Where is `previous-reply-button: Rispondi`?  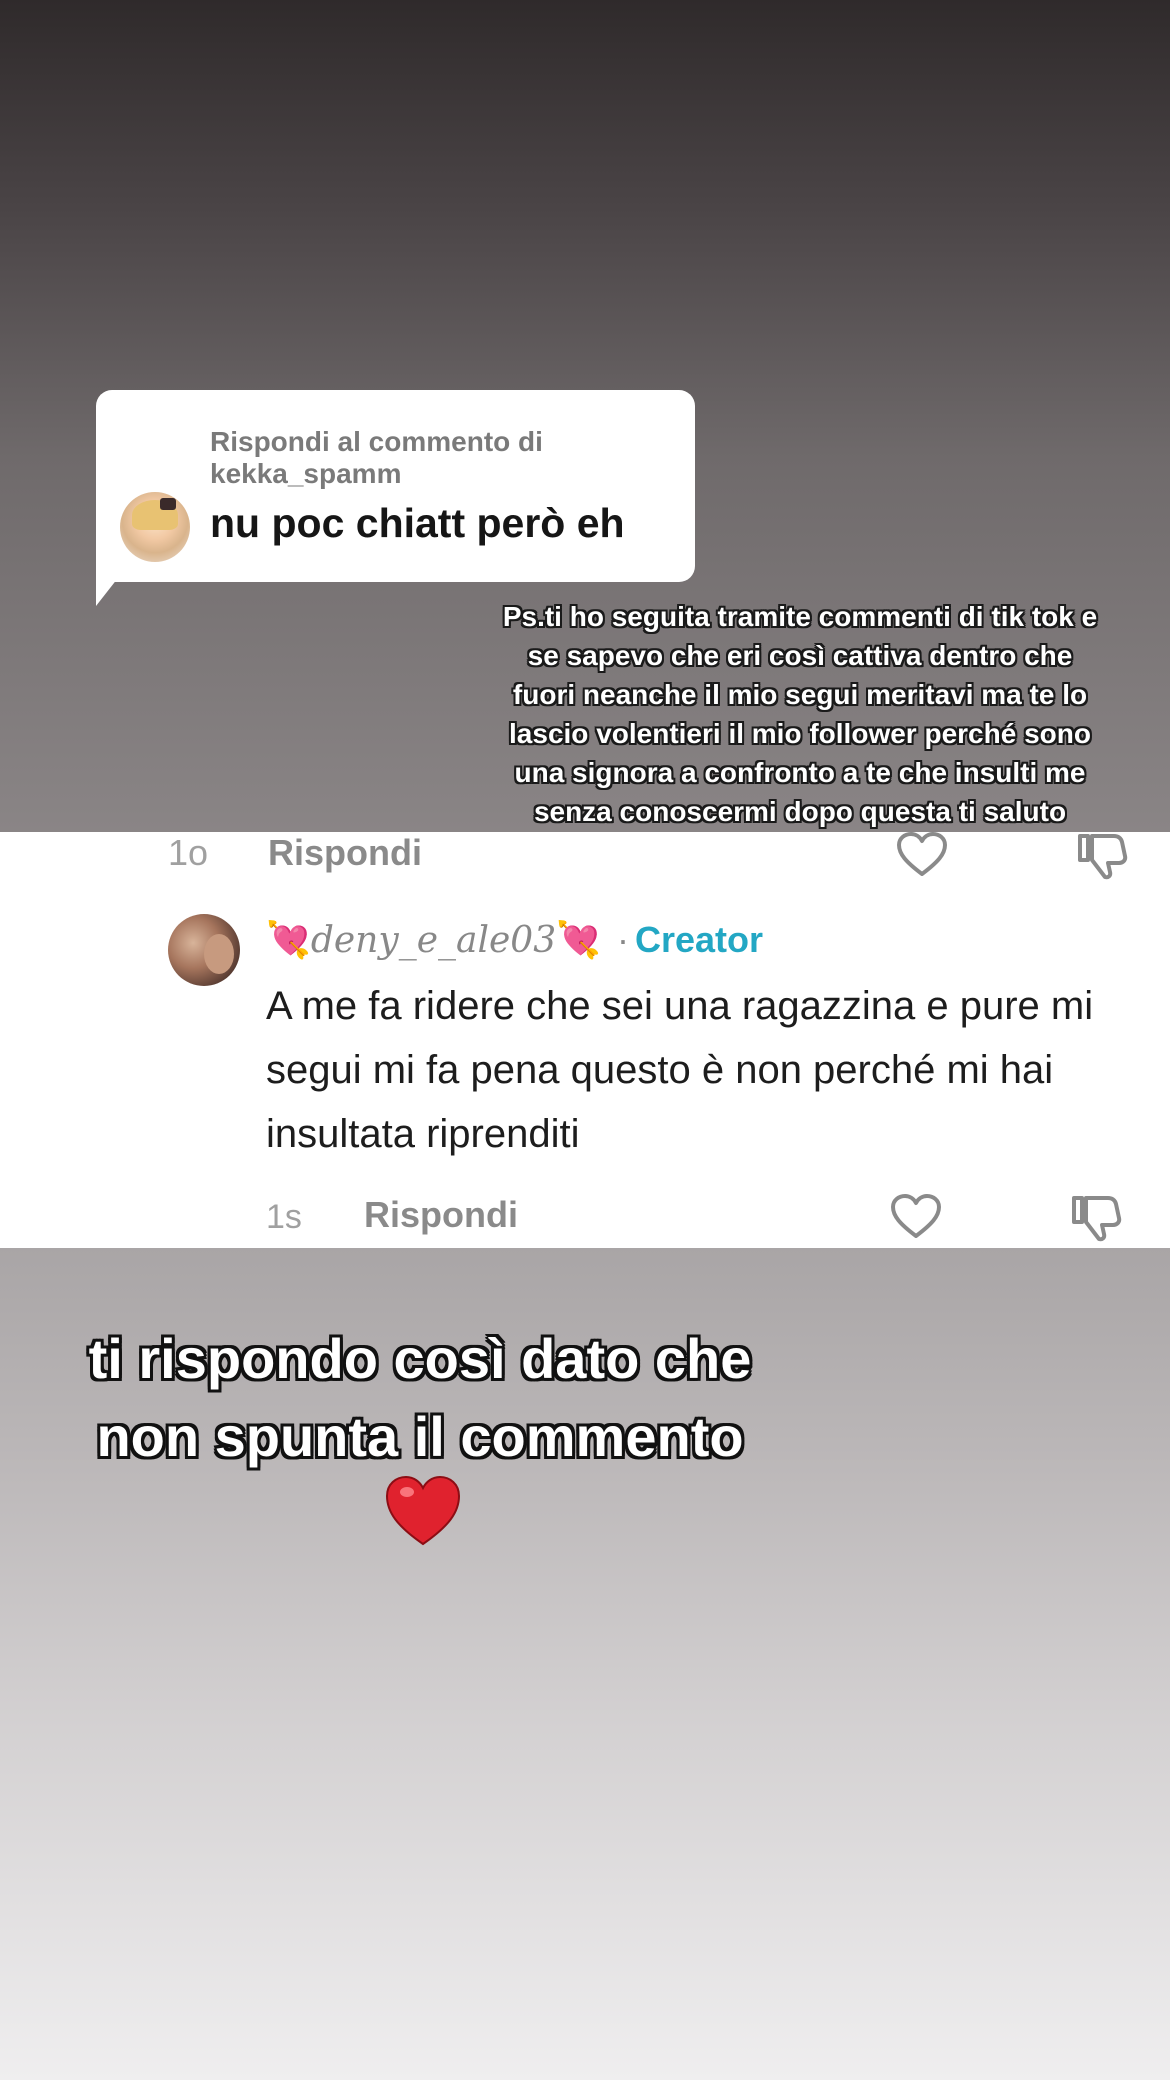
previous-reply-button: Rispondi is located at coordinates (345, 853).